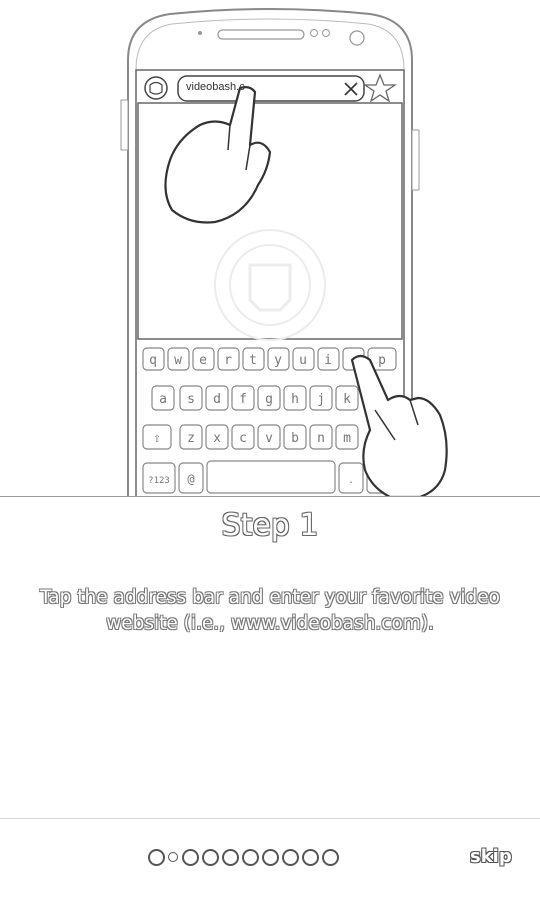 The width and height of the screenshot is (540, 897). Describe the element at coordinates (270, 496) in the screenshot. I see `illustration-divider` at that location.